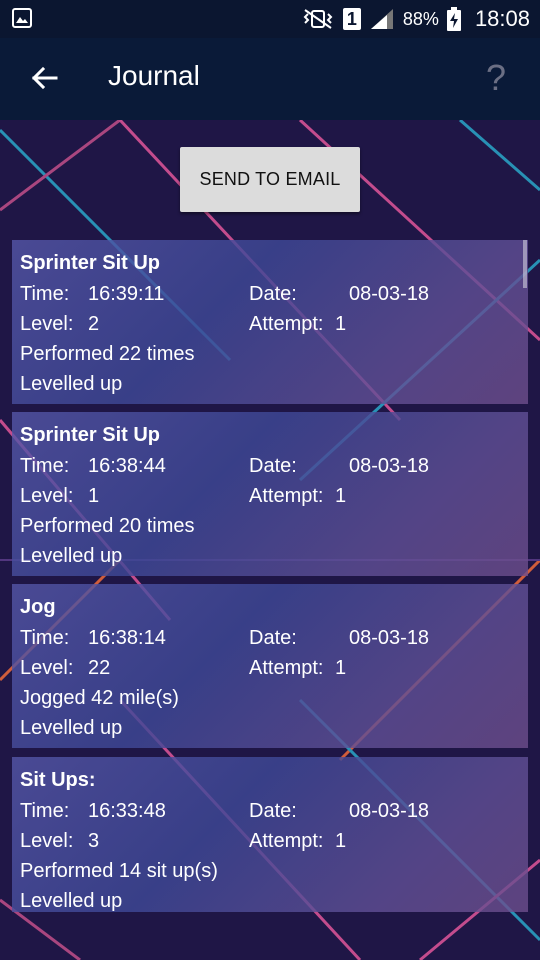  I want to click on entry-title: Jog, so click(38, 607).